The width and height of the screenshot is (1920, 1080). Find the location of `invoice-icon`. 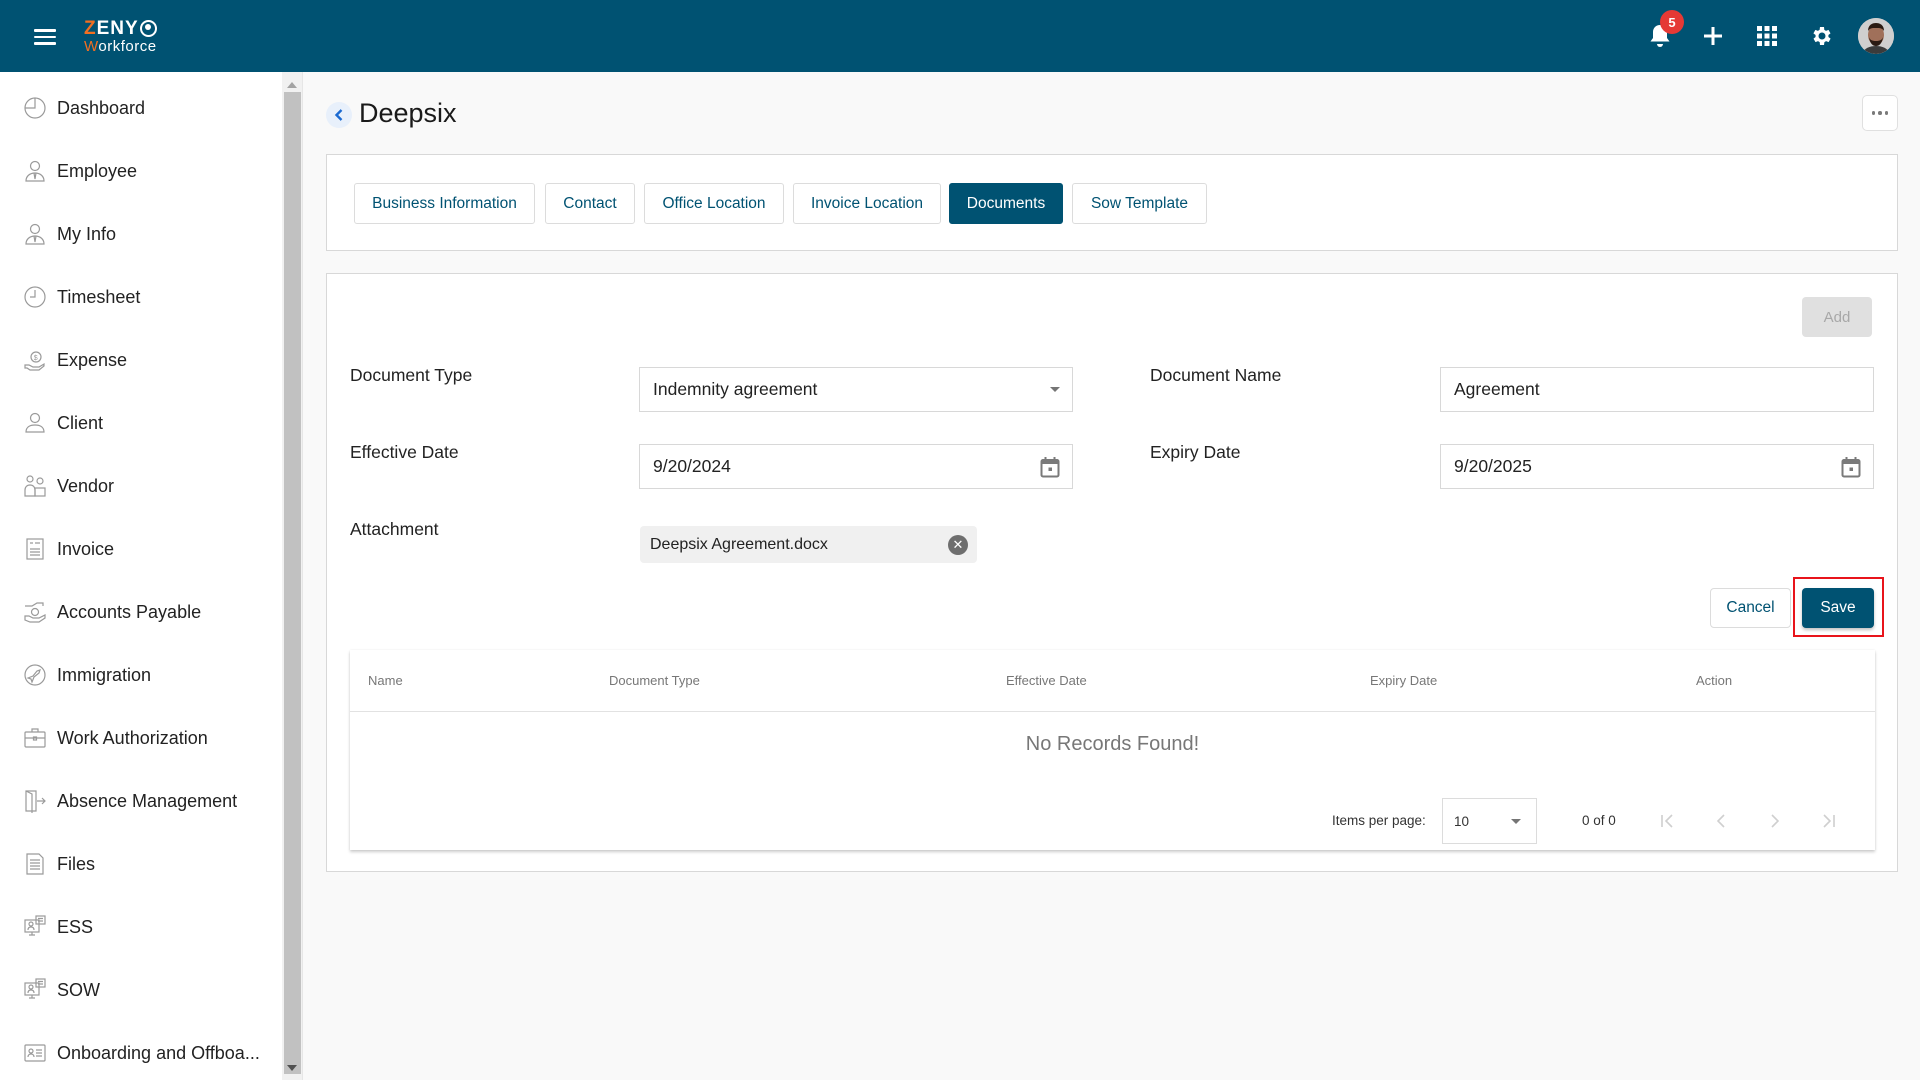

invoice-icon is located at coordinates (35, 549).